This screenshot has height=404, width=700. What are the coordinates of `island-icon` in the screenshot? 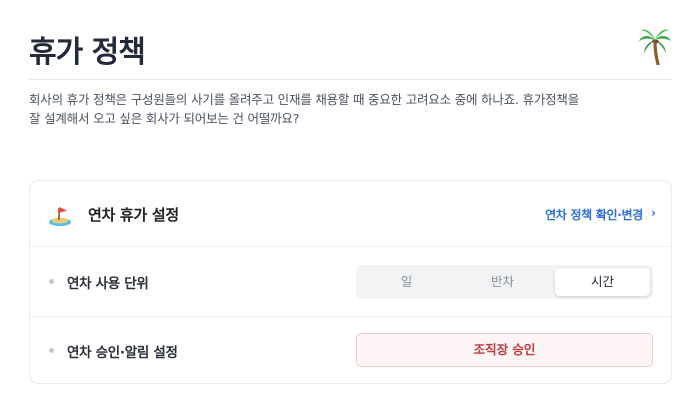 It's located at (60, 216).